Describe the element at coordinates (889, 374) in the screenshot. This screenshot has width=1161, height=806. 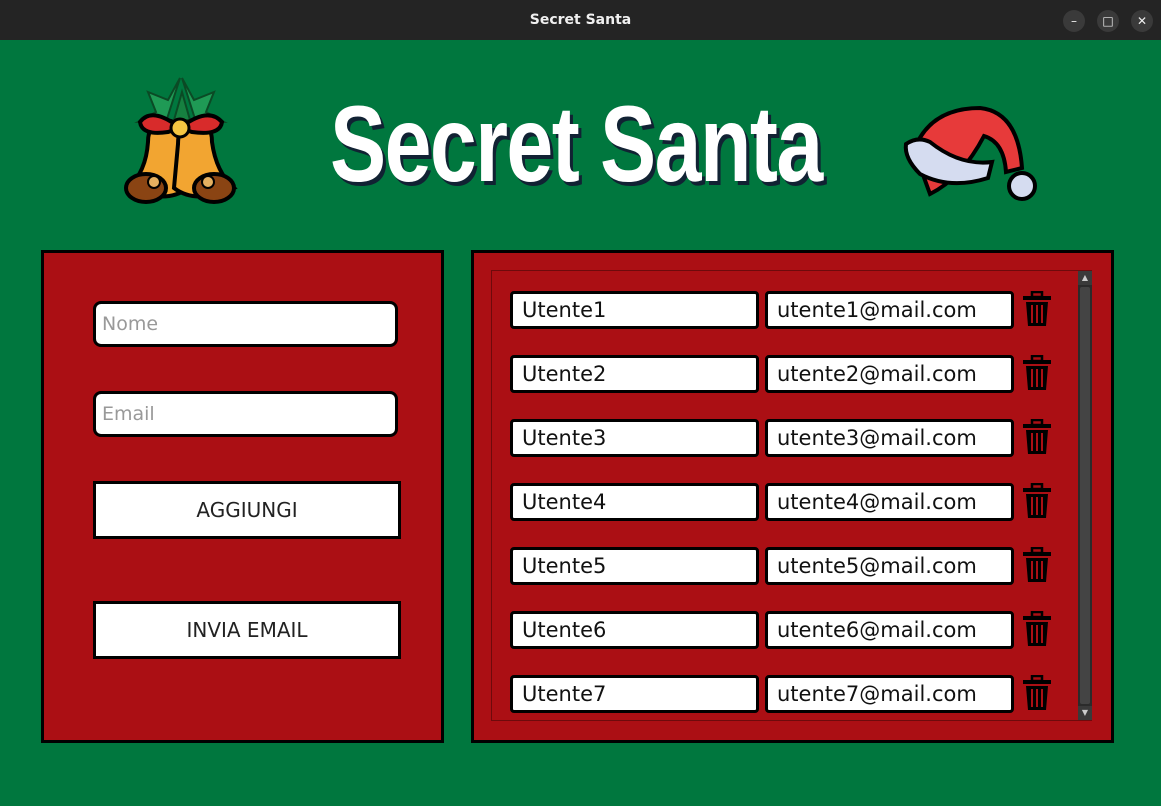
I see `participant-email: utente2@mail.com` at that location.